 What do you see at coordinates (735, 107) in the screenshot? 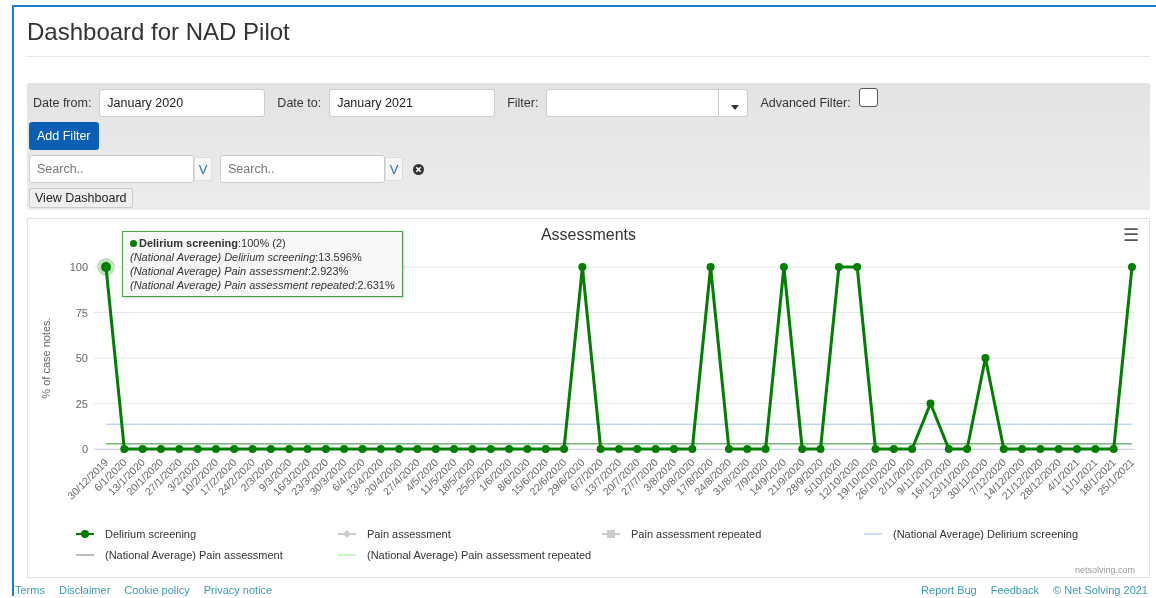
I see `caret-icon` at bounding box center [735, 107].